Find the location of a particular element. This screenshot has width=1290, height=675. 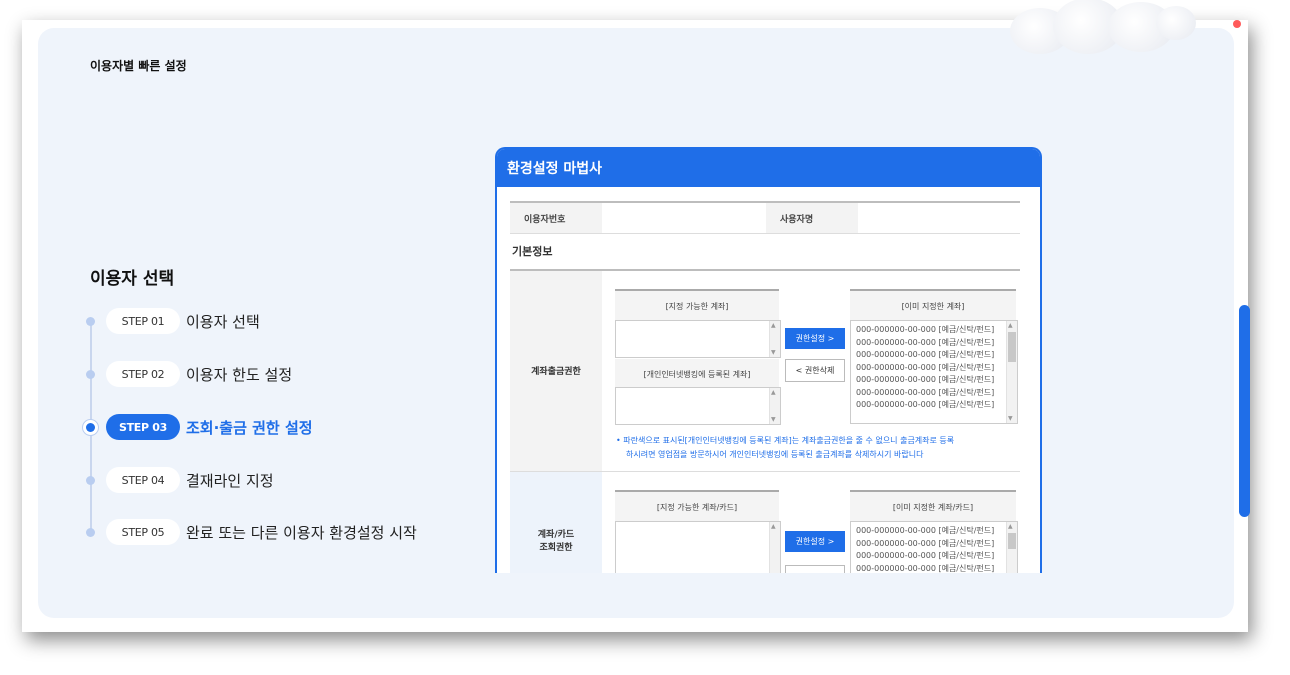

withdraw-permission-label: 계좌출금권한 is located at coordinates (556, 372).